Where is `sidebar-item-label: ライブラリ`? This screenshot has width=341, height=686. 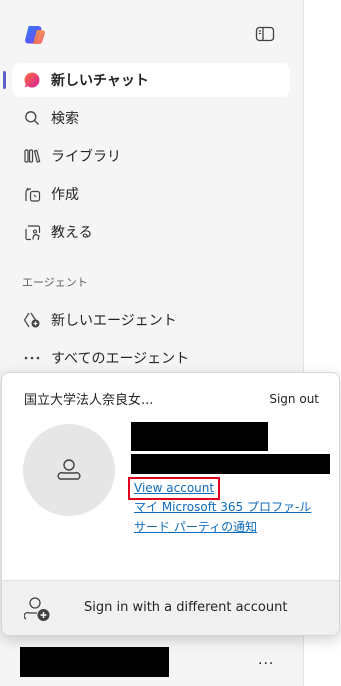
sidebar-item-label: ライブラリ is located at coordinates (86, 157).